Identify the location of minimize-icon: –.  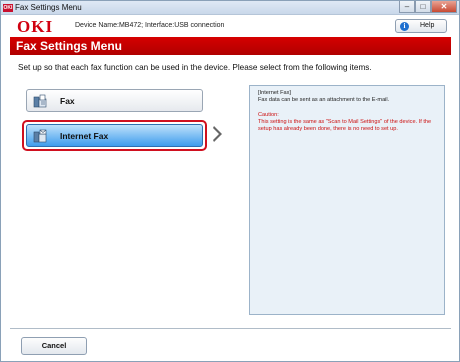
(407, 7).